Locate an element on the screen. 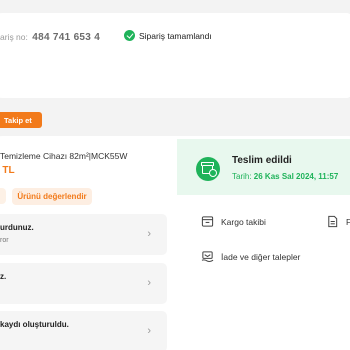  delivery-date-label: Tarih: is located at coordinates (242, 176).